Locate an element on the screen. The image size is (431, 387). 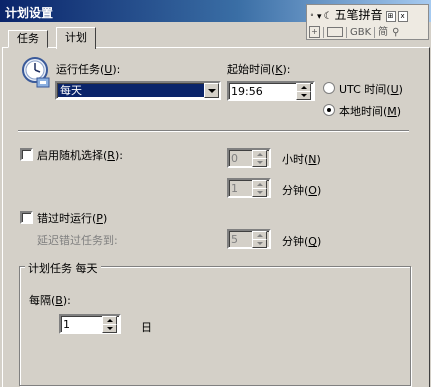
every-unit-label: 日 is located at coordinates (146, 327).